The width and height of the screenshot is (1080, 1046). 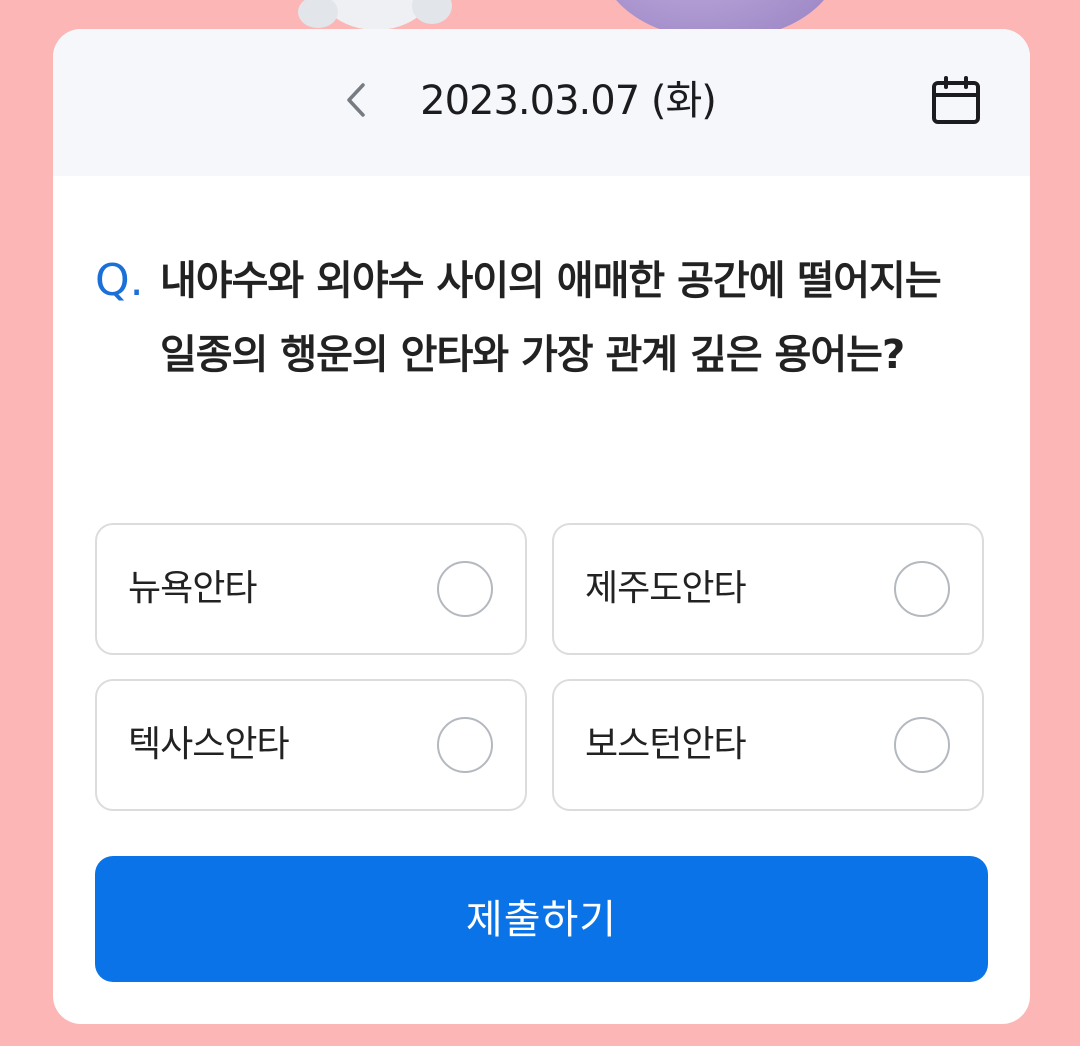 I want to click on answer-option-label: 텍사스안타, so click(x=209, y=744).